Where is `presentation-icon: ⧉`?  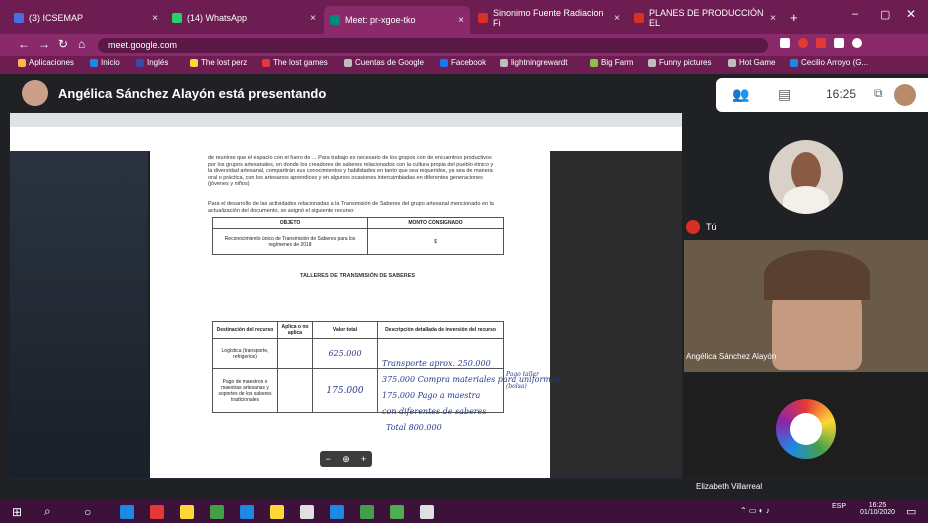 presentation-icon: ⧉ is located at coordinates (878, 93).